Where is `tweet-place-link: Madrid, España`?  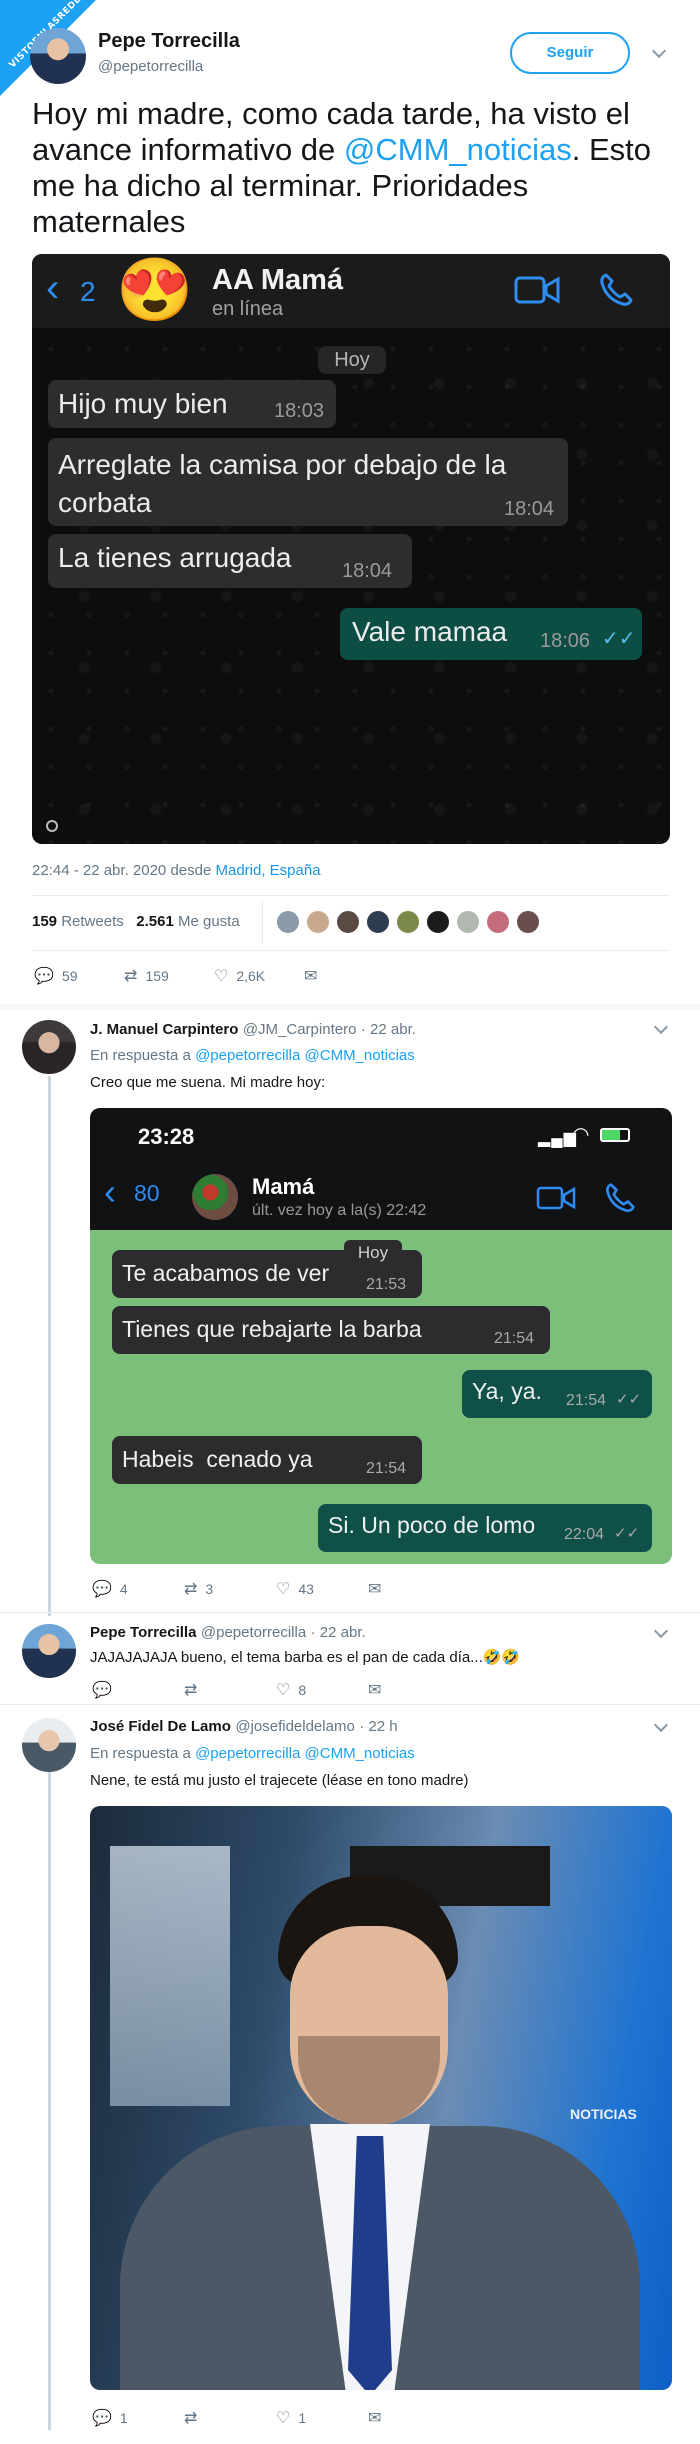
tweet-place-link: Madrid, España is located at coordinates (267, 870).